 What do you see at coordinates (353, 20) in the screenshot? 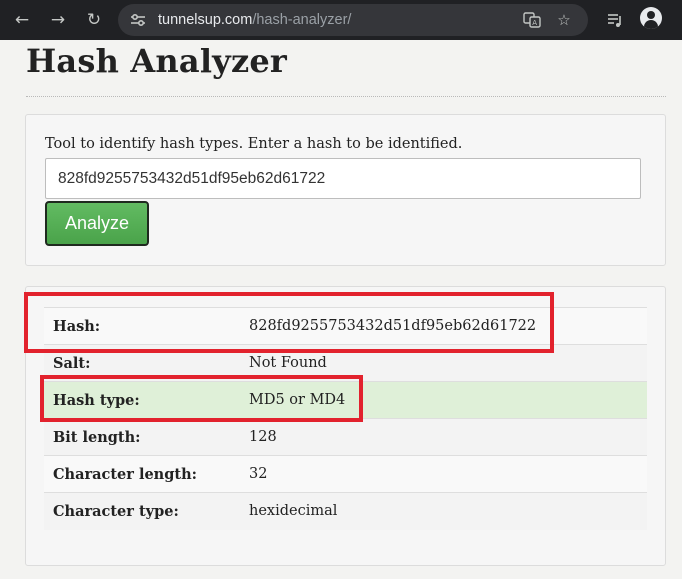
I see `address-bar: tunnelsup.com/hash-analyzer/ A ☆` at bounding box center [353, 20].